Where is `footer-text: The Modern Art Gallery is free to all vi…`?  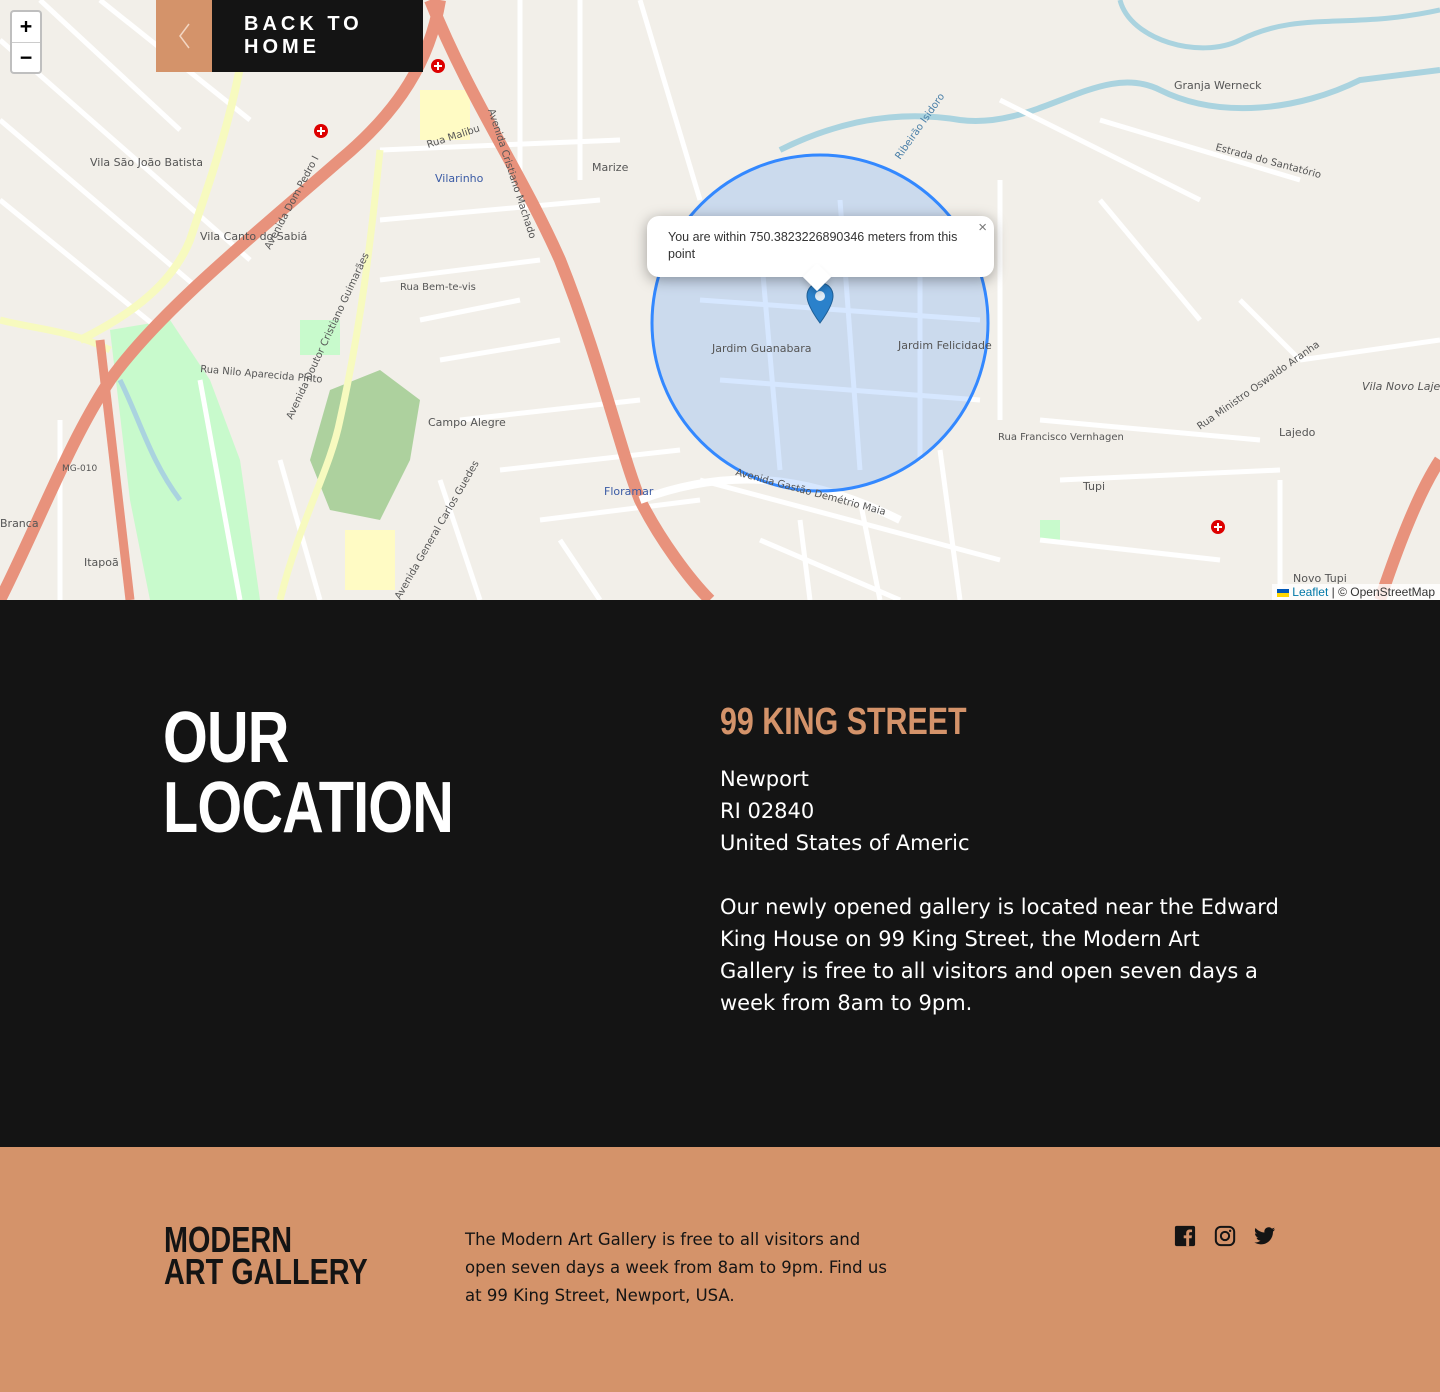 footer-text: The Modern Art Gallery is free to all vi… is located at coordinates (676, 1267).